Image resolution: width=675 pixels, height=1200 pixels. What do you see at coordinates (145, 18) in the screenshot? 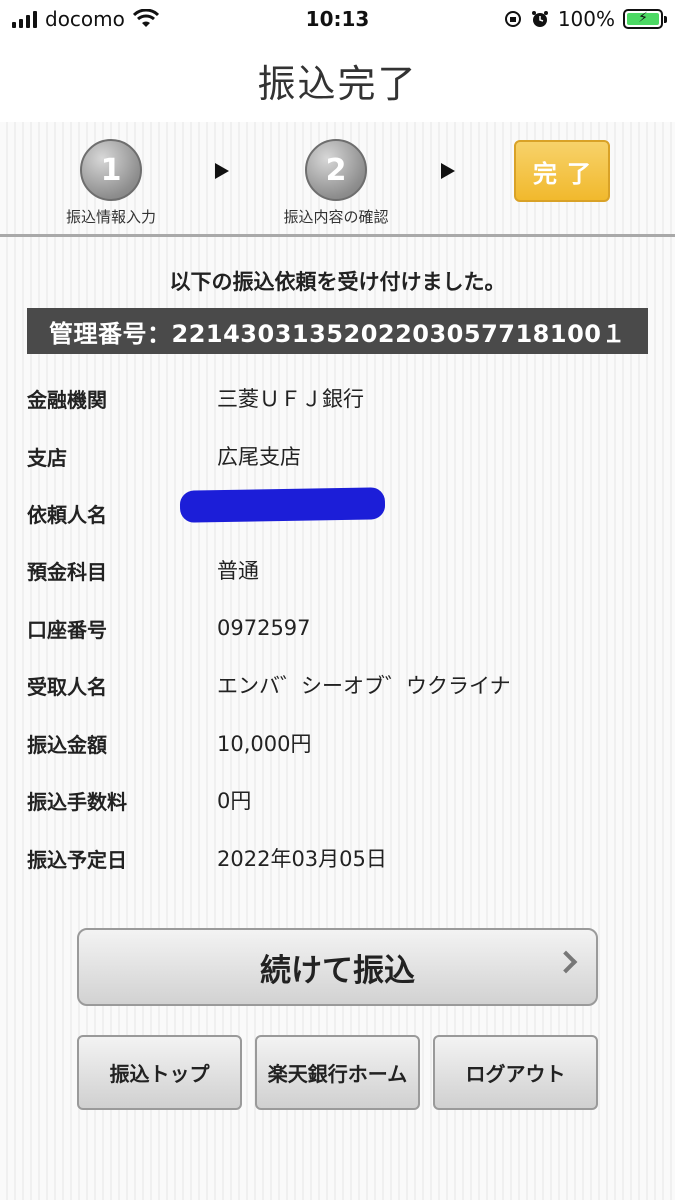
I see `wifi-icon` at bounding box center [145, 18].